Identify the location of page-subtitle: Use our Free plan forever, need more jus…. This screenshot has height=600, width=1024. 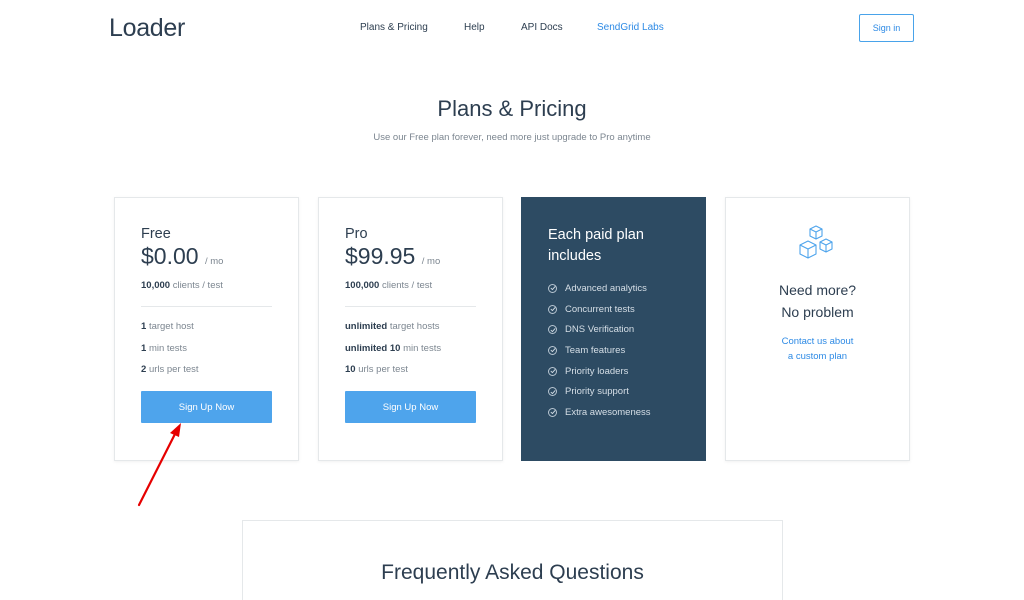
(512, 137).